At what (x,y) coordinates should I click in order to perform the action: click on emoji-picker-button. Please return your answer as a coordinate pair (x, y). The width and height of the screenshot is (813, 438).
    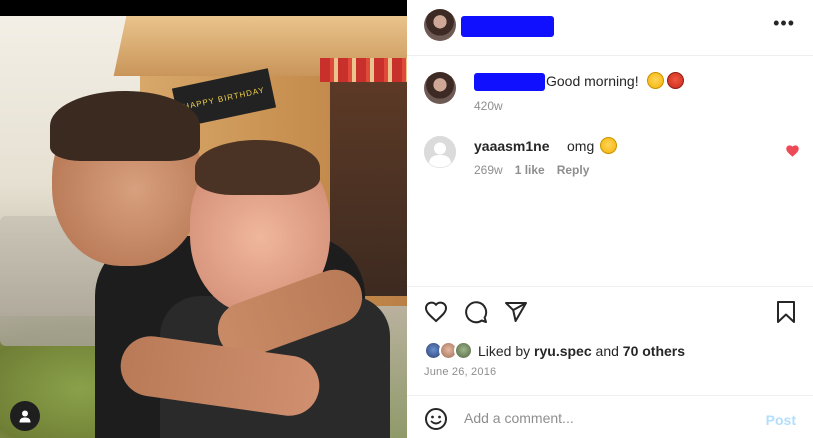
    Looking at the image, I should click on (436, 421).